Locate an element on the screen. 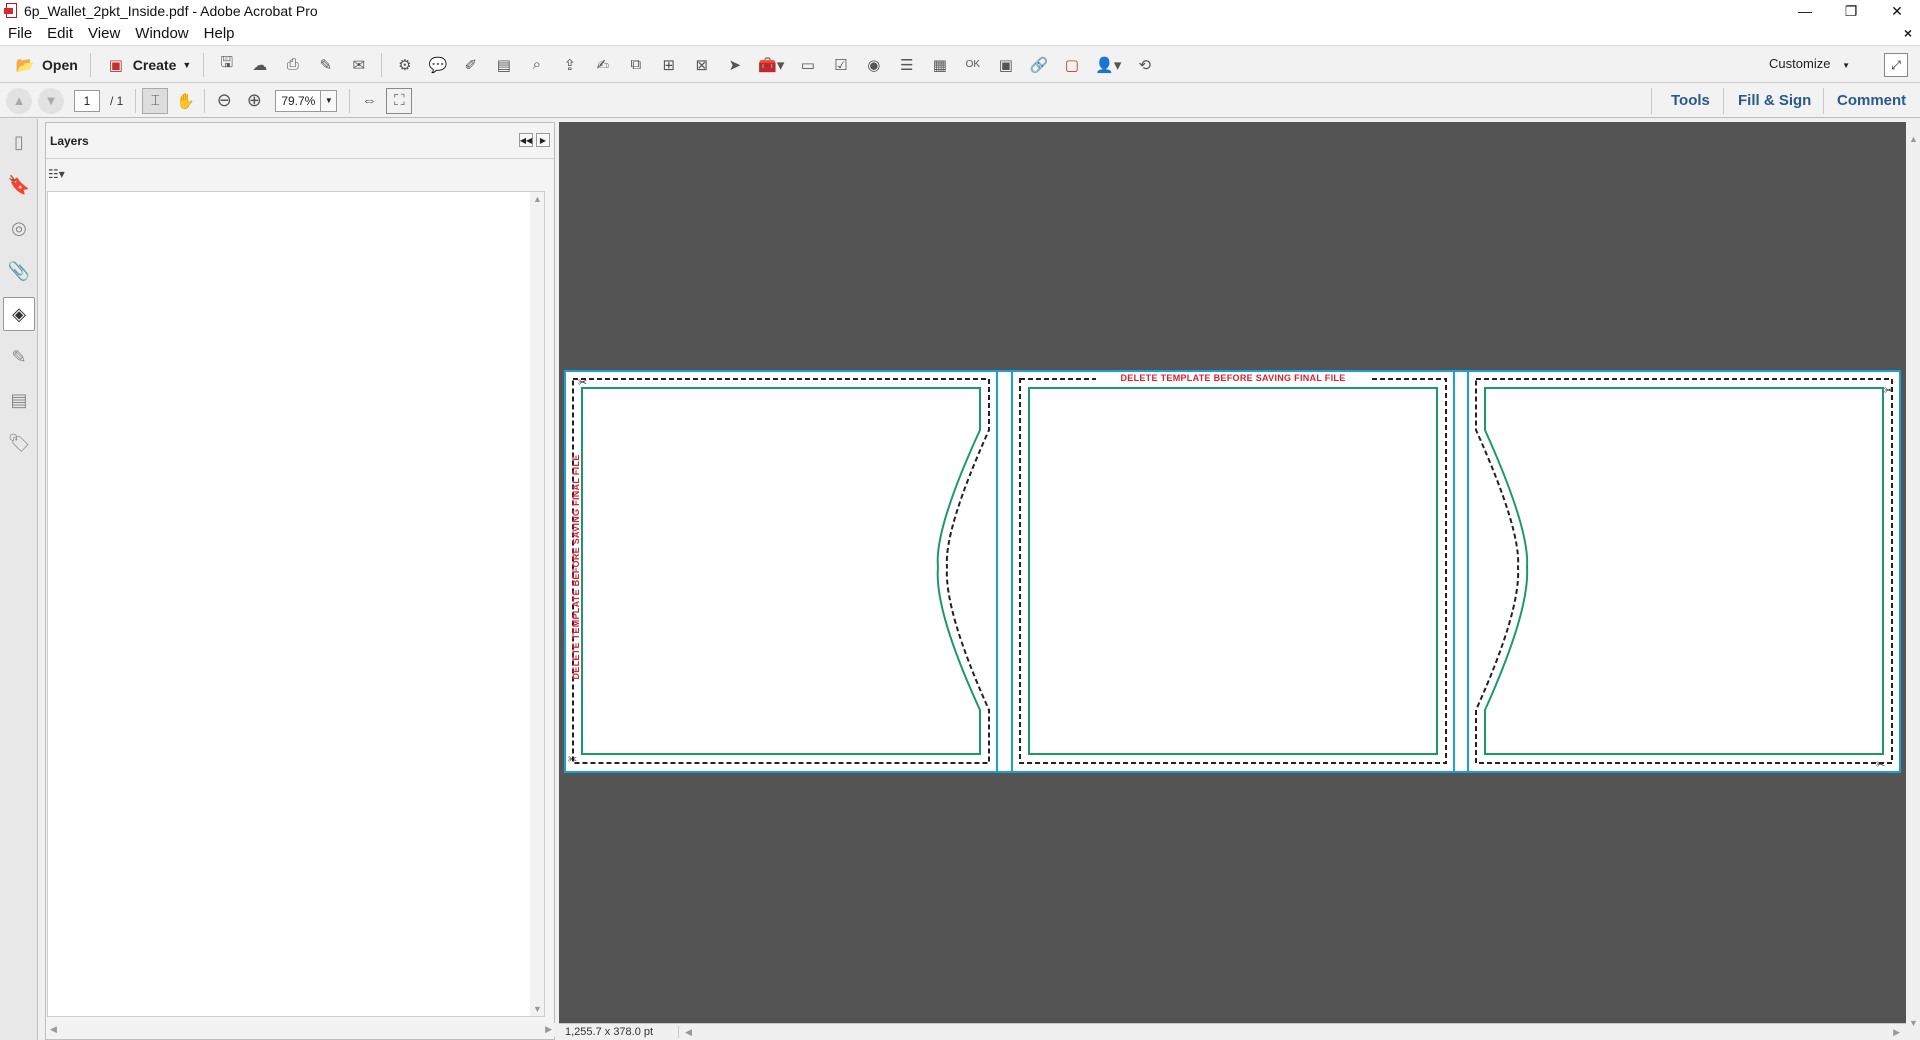  page-thumbnails-icon: ▯ is located at coordinates (19, 142).